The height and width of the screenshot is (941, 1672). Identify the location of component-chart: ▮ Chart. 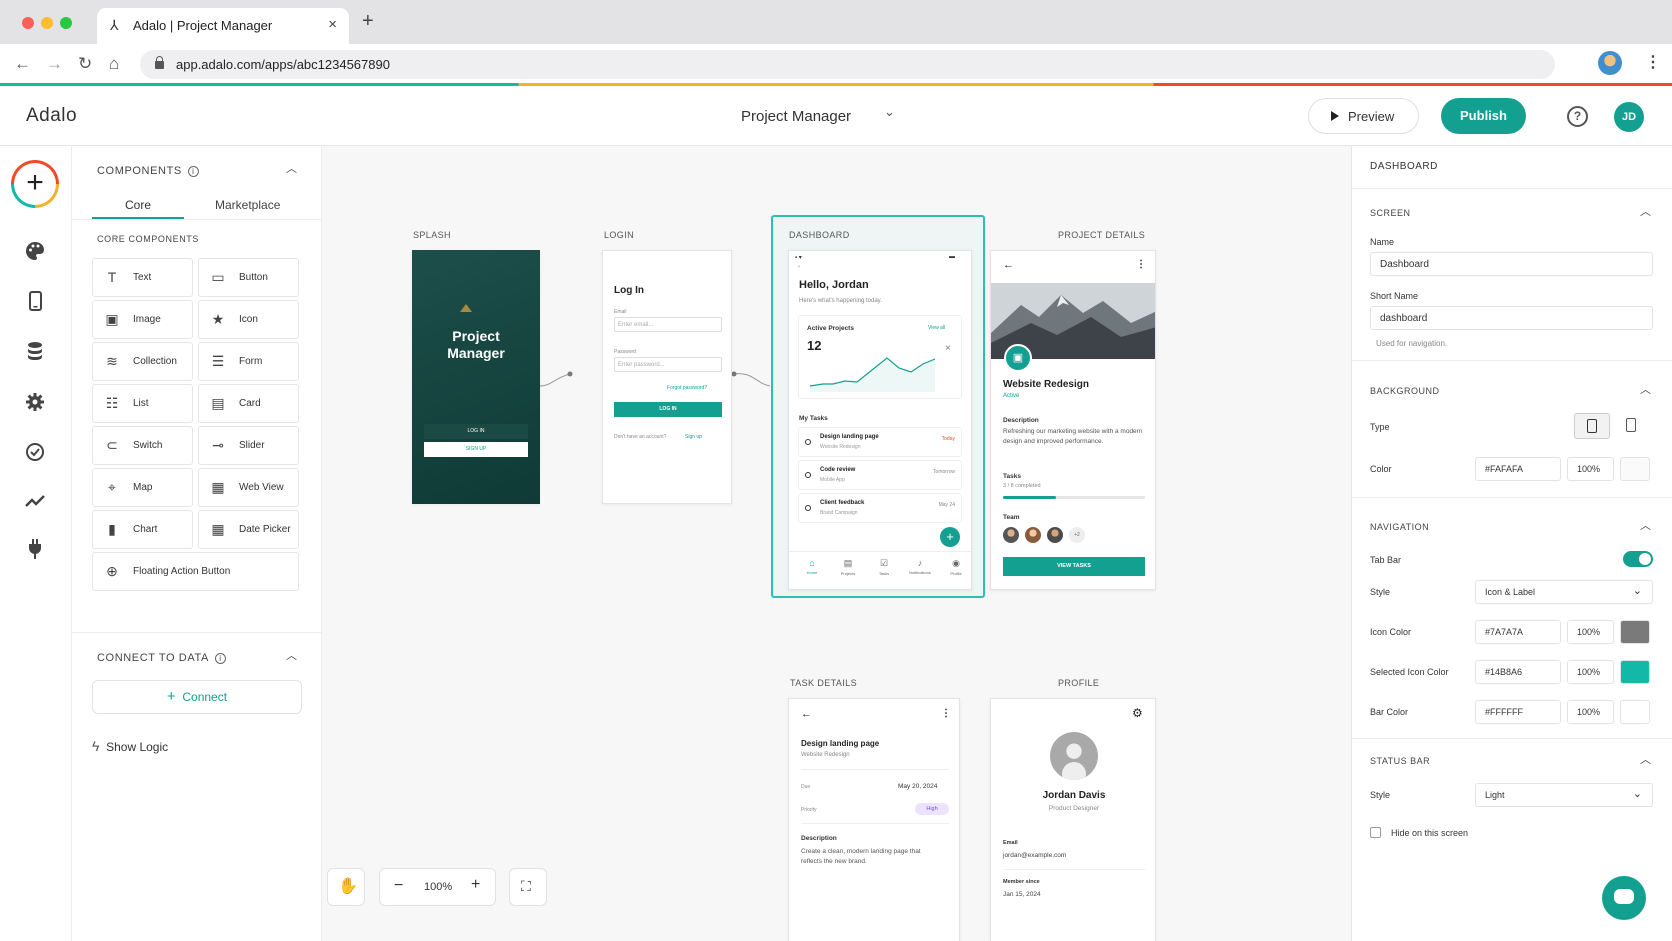
(142, 529).